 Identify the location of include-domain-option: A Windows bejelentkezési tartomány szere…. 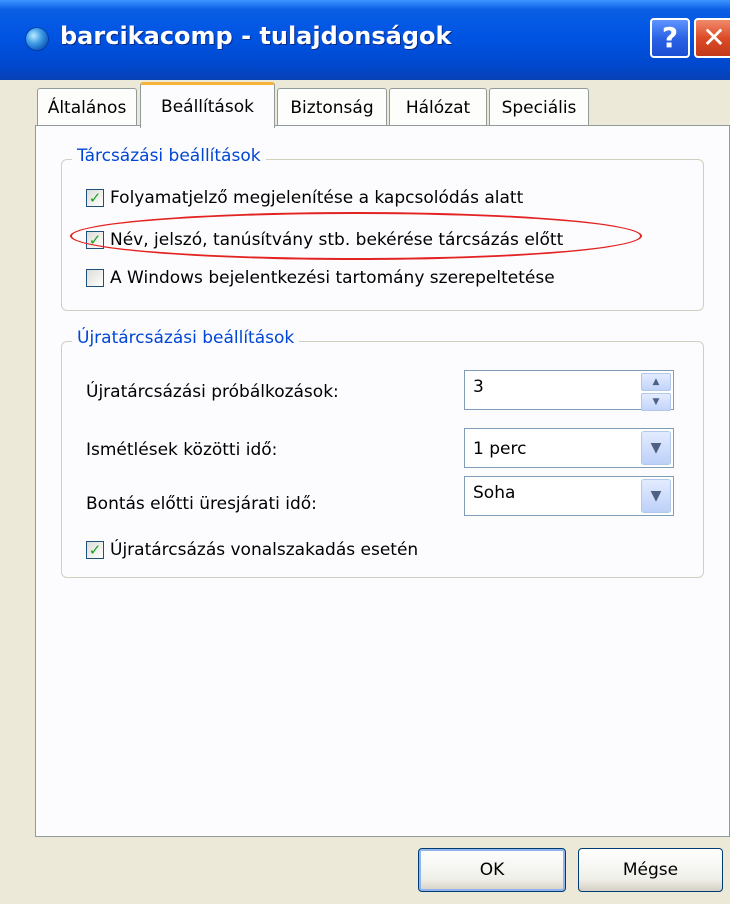
(320, 278).